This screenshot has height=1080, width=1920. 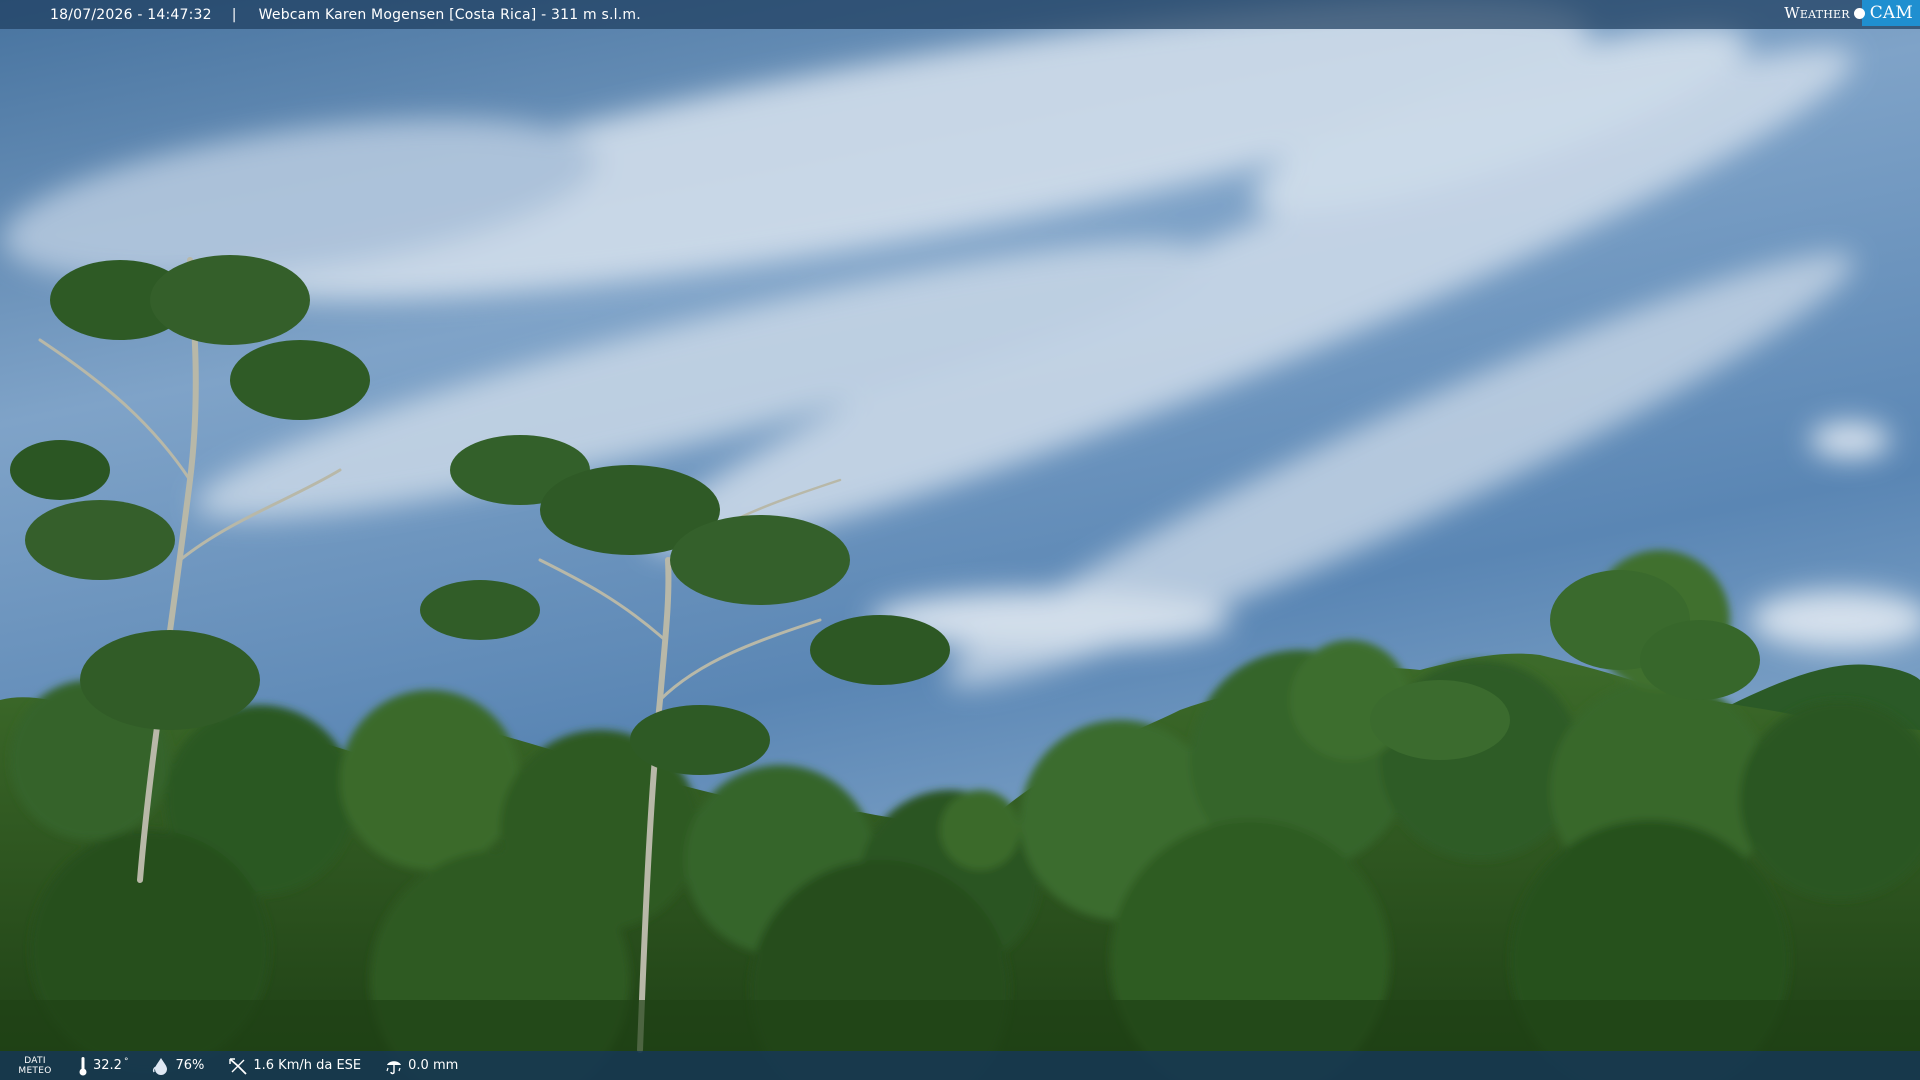 I want to click on temperature-readout: 32.2 °, so click(x=103, y=1066).